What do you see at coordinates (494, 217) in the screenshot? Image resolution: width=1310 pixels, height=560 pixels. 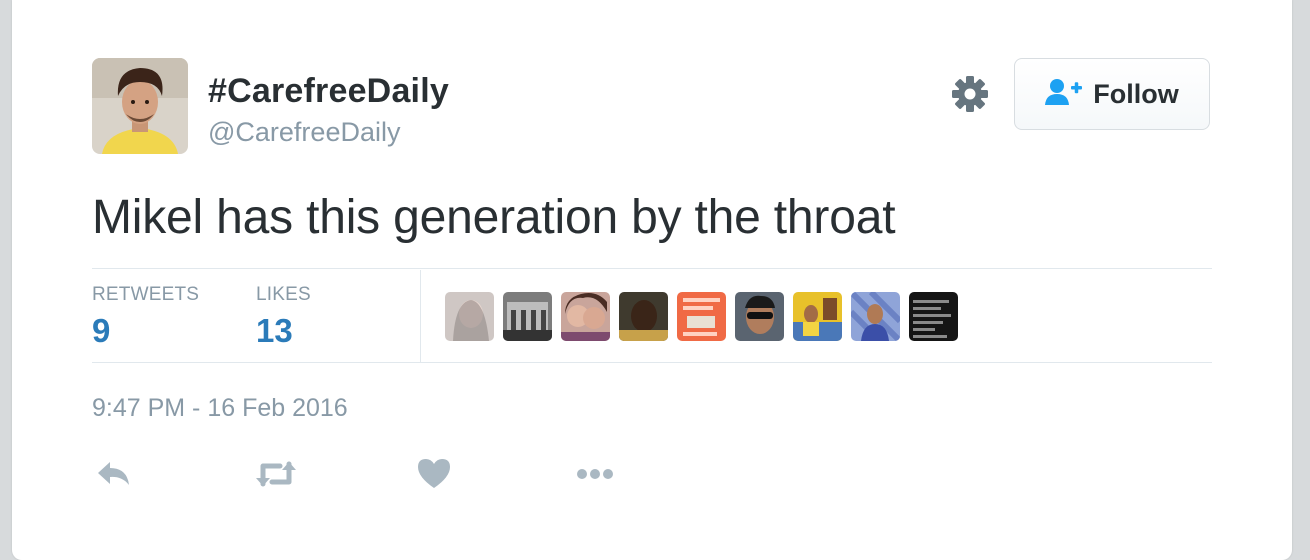 I see `tweet-text: Mikel has this generation by the throat` at bounding box center [494, 217].